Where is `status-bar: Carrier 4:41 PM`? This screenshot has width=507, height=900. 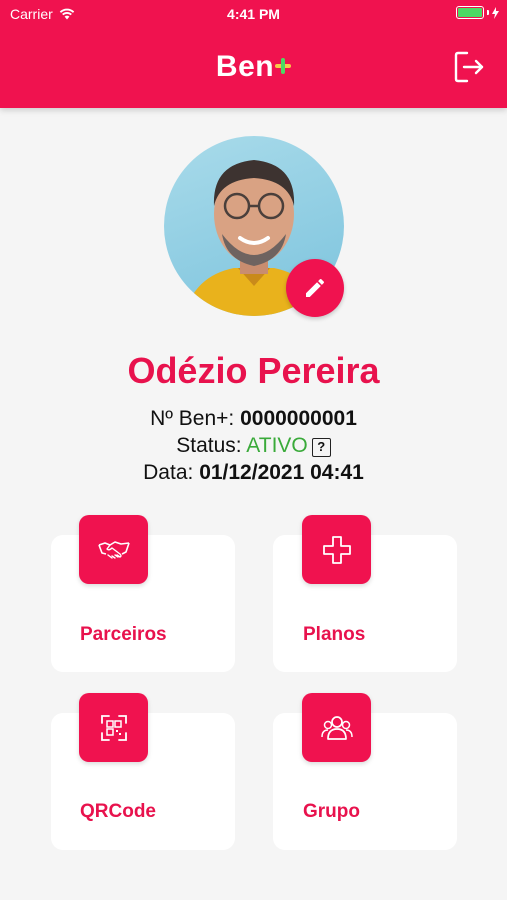
status-bar: Carrier 4:41 PM is located at coordinates (253, 14).